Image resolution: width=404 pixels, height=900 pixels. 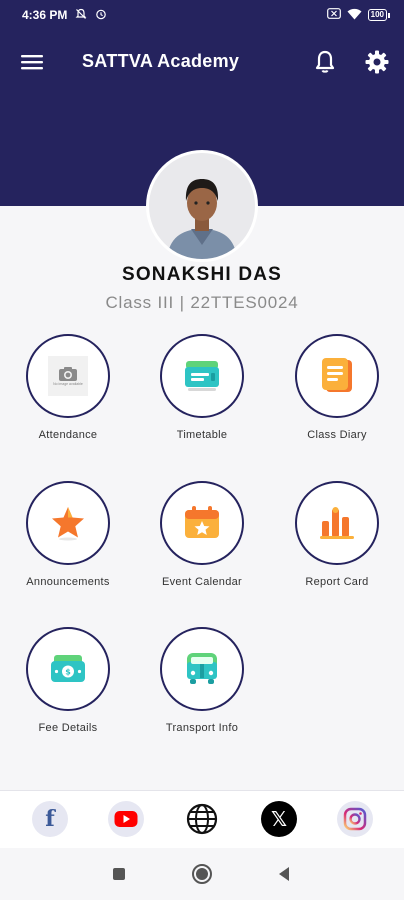 I want to click on app-bar: SATTVA Academy, so click(x=202, y=62).